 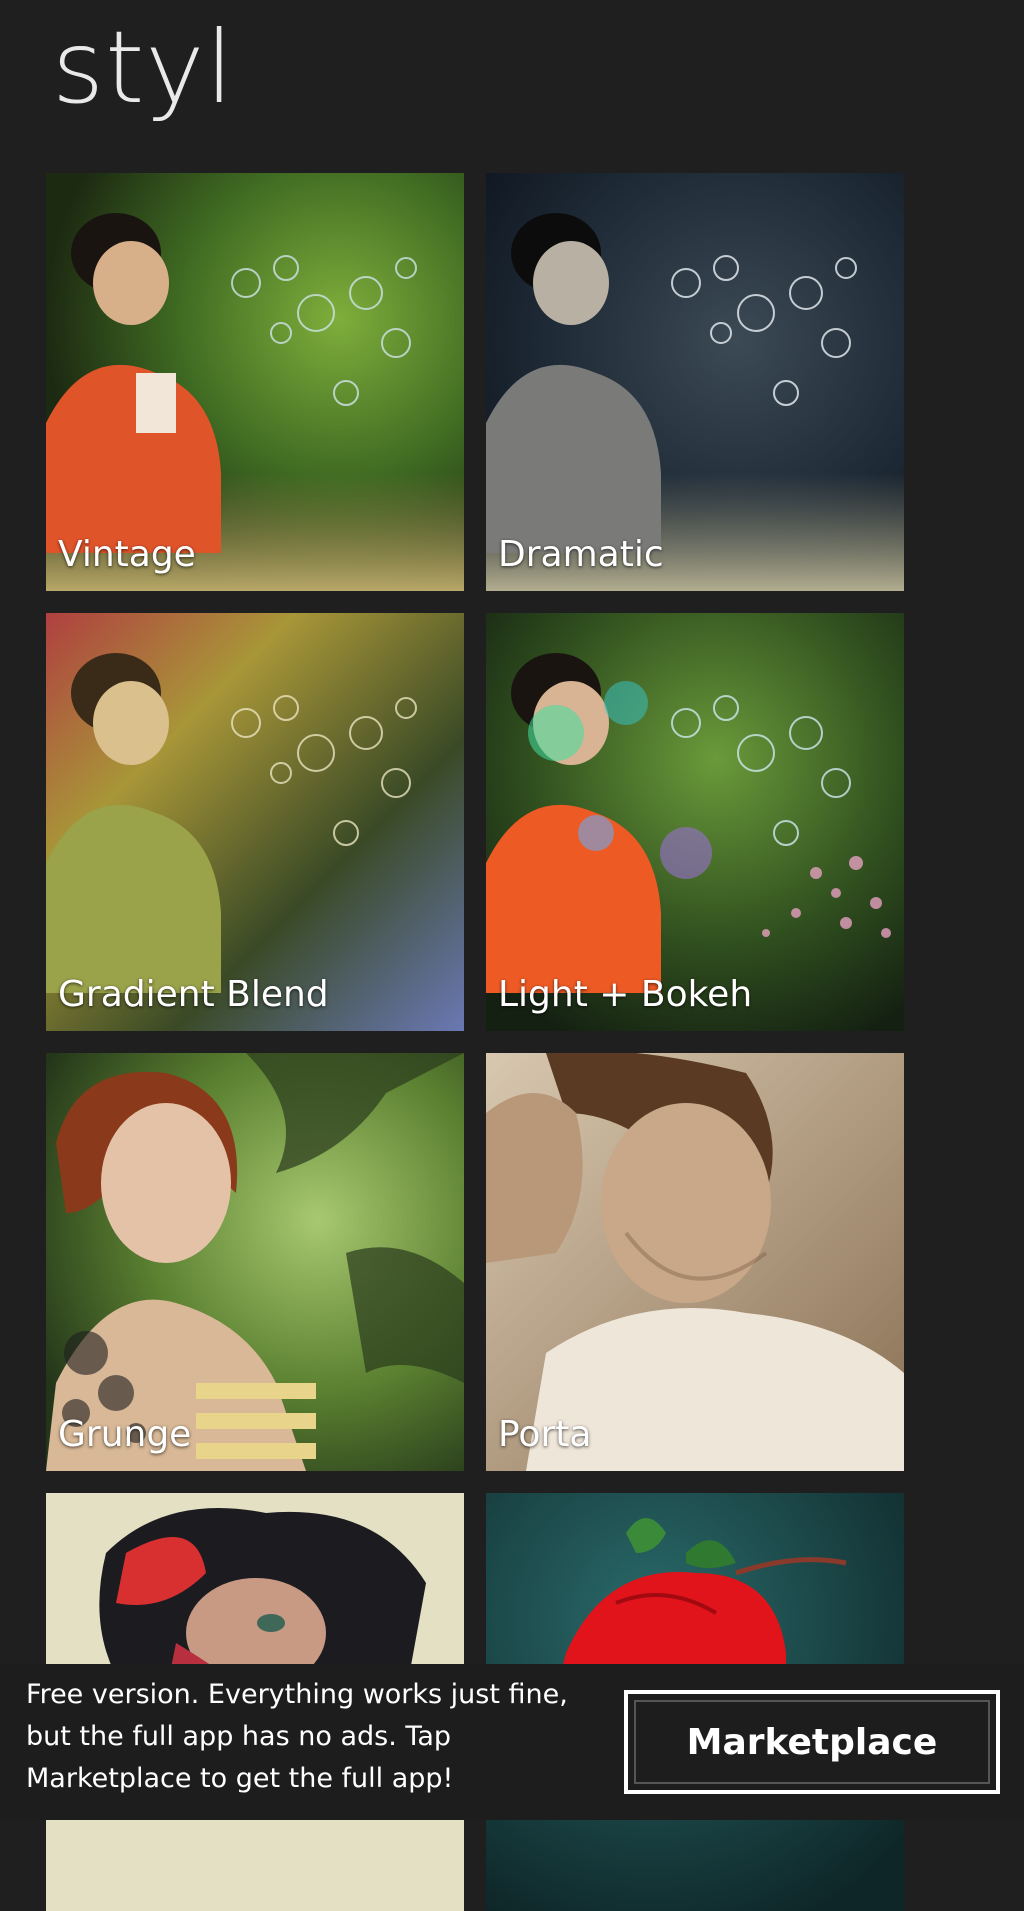 I want to click on vintage-thumbnail, so click(x=255, y=382).